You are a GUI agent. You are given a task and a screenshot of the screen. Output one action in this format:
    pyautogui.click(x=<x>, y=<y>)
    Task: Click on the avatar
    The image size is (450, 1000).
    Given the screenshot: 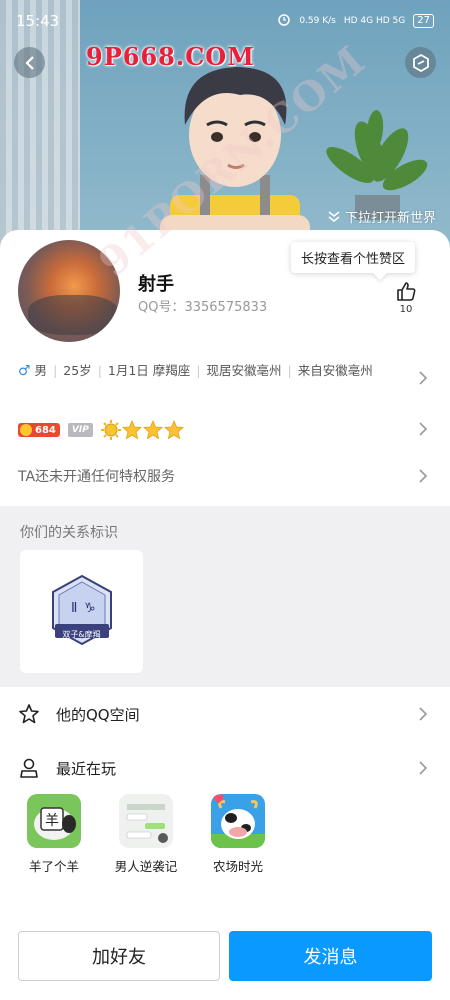 What is the action you would take?
    pyautogui.click(x=69, y=291)
    